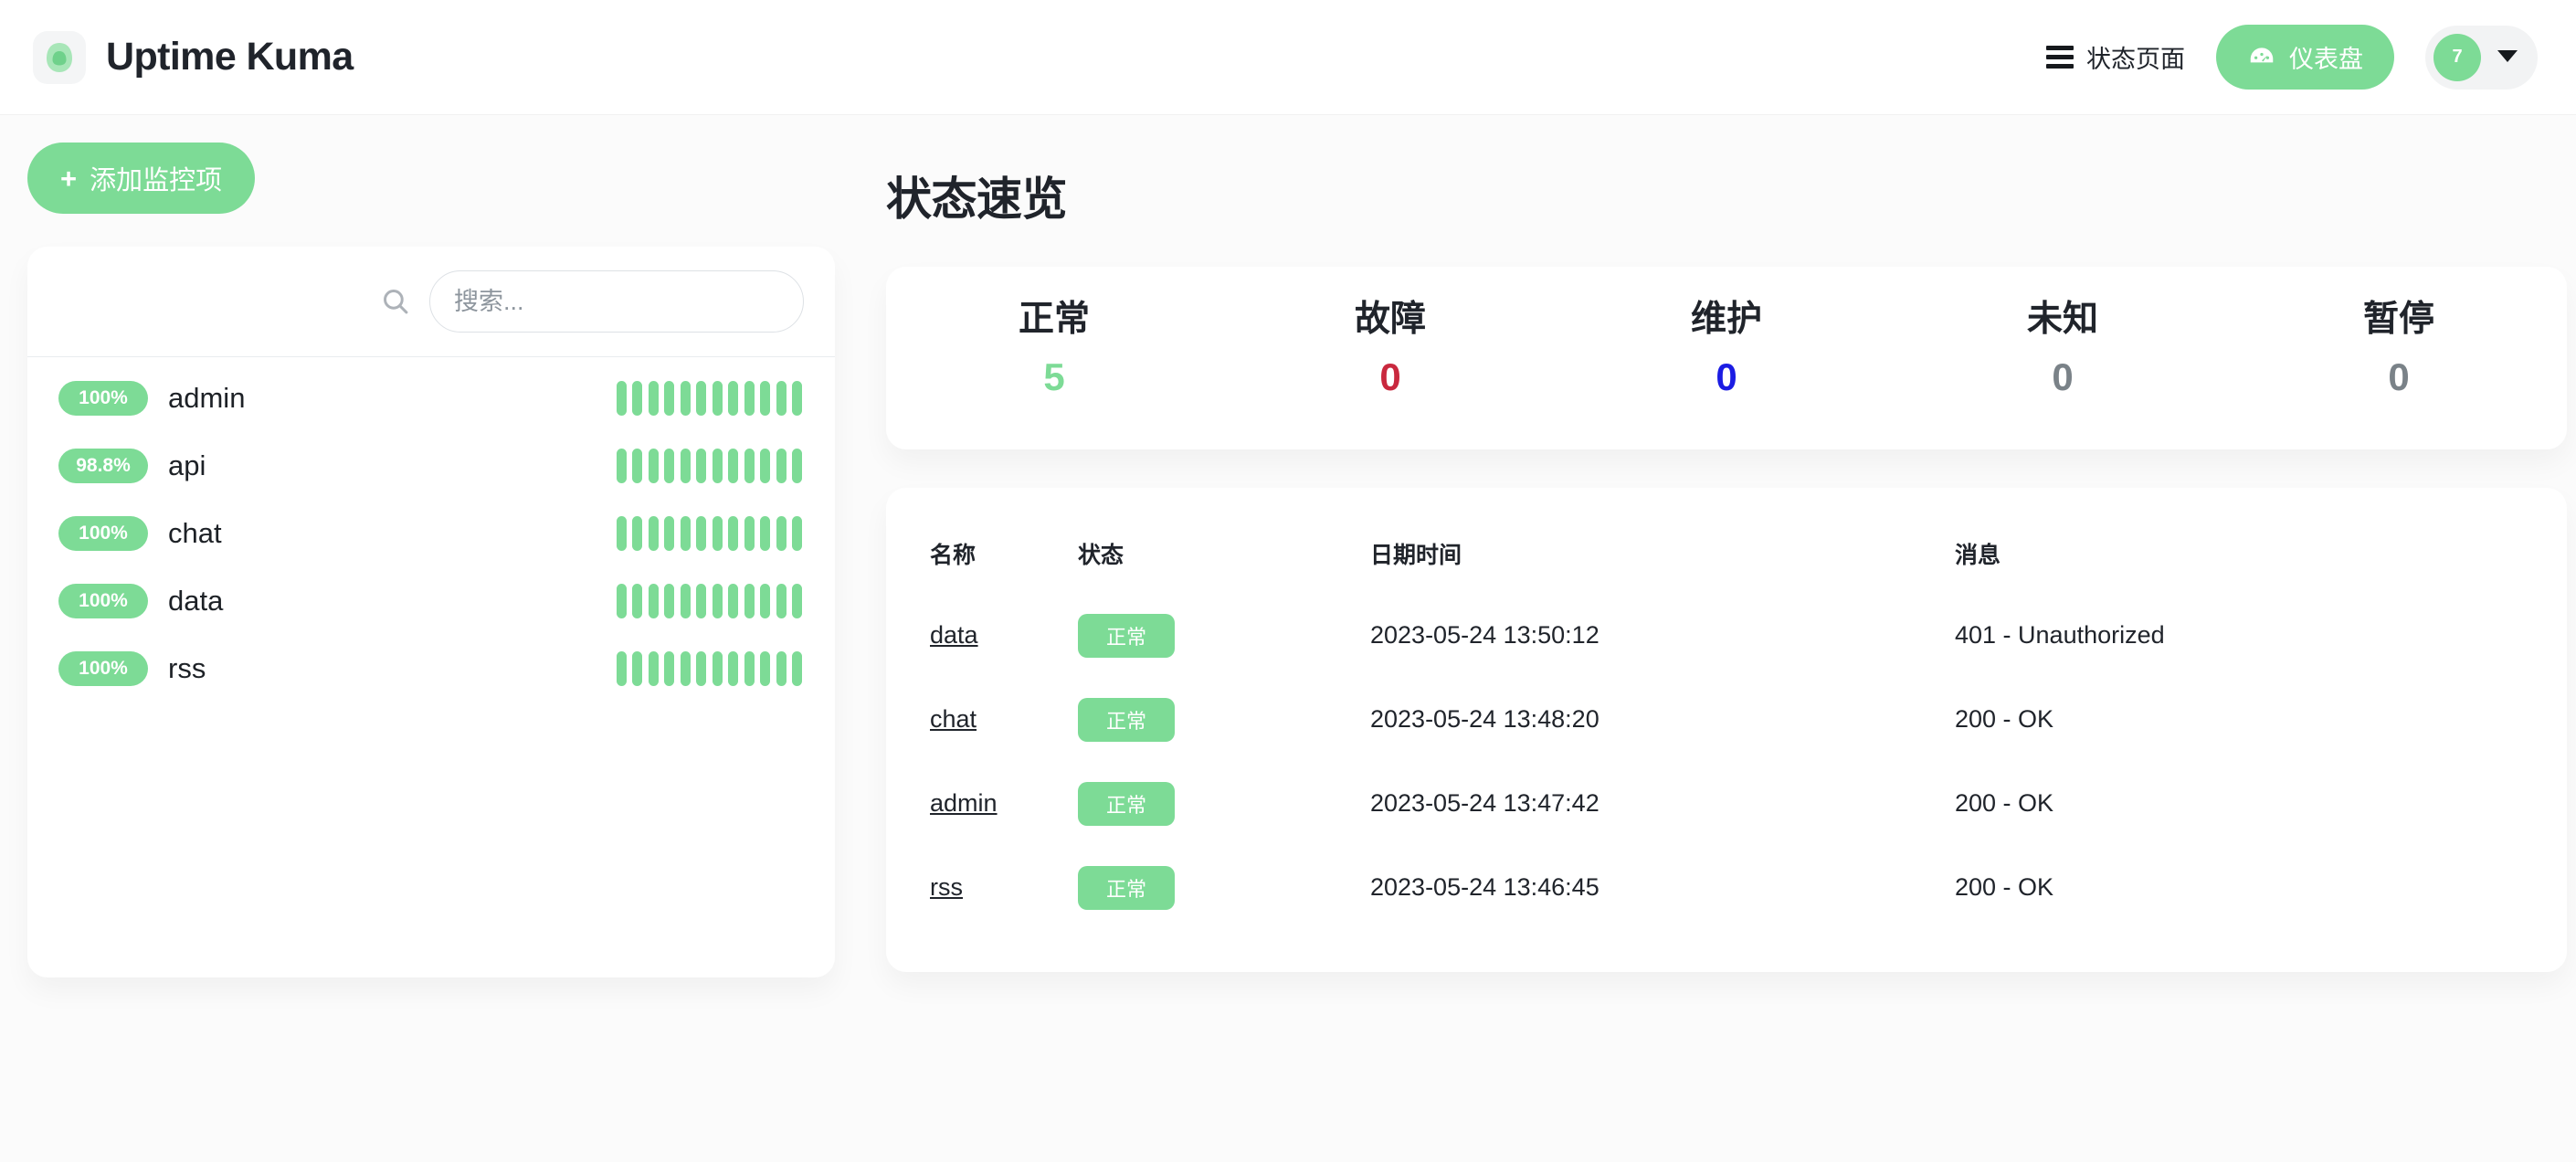 The height and width of the screenshot is (1162, 2576). I want to click on stat-0: 正常 5, so click(1054, 350).